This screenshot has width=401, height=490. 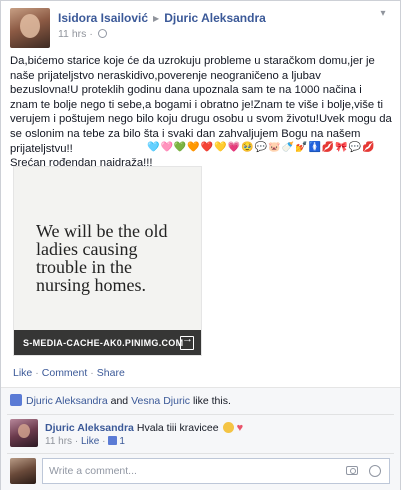 I want to click on camera-icon, so click(x=352, y=470).